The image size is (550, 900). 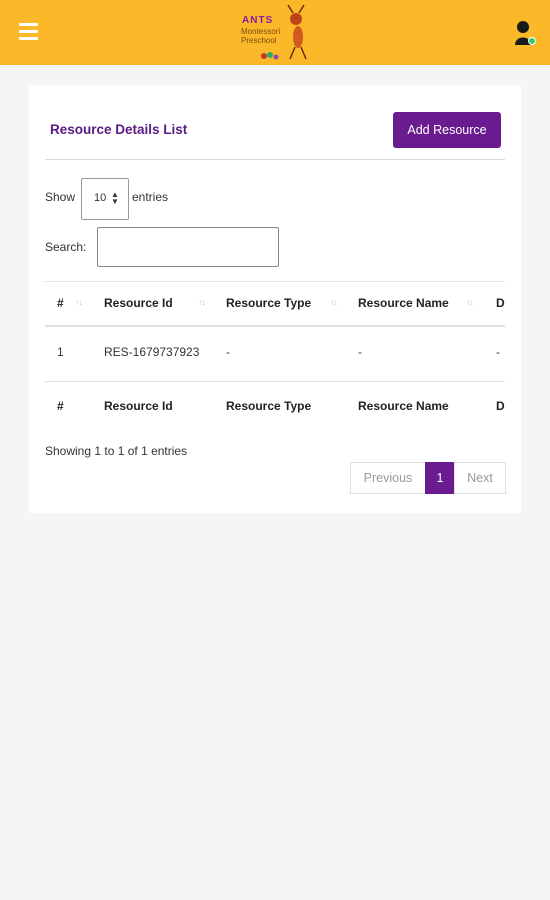 What do you see at coordinates (119, 129) in the screenshot?
I see `page-title: Resource Details List` at bounding box center [119, 129].